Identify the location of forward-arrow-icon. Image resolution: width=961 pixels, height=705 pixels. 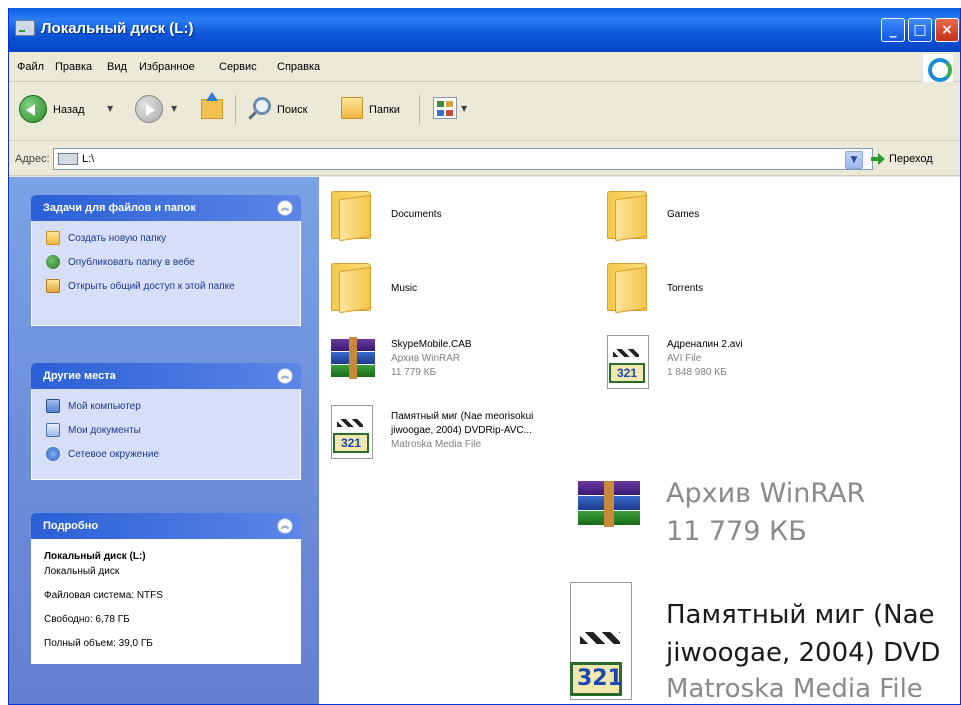
(149, 109).